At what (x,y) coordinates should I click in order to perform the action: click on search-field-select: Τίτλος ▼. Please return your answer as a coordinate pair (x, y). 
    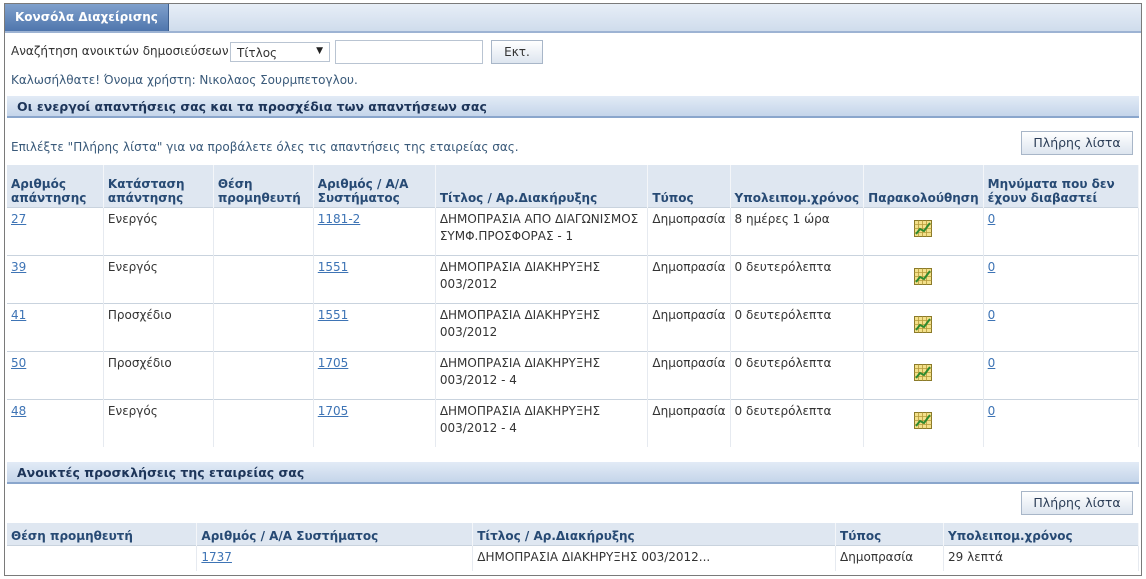
    Looking at the image, I should click on (280, 52).